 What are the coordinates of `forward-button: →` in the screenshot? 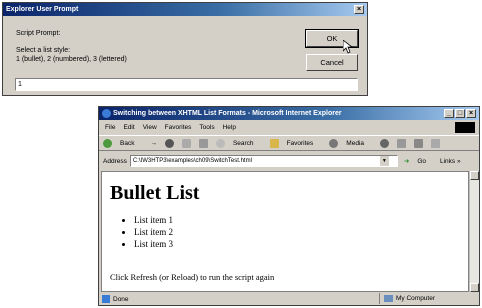 It's located at (153, 143).